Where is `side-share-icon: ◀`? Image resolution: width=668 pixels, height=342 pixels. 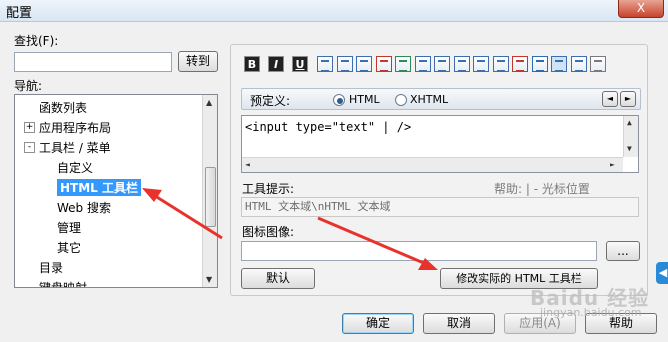 side-share-icon: ◀ is located at coordinates (662, 273).